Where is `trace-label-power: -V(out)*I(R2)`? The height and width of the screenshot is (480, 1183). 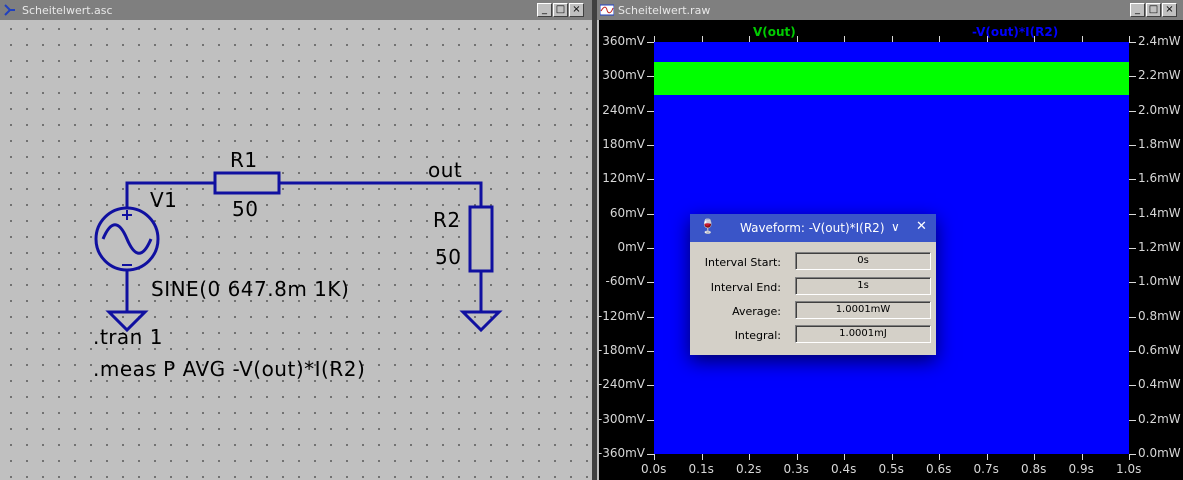
trace-label-power: -V(out)*I(R2) is located at coordinates (1015, 32).